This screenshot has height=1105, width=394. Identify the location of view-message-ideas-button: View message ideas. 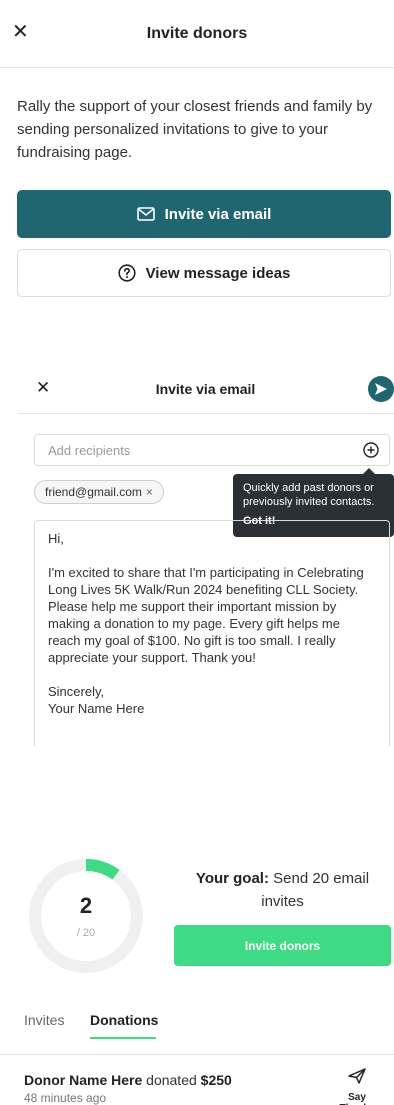
(204, 273).